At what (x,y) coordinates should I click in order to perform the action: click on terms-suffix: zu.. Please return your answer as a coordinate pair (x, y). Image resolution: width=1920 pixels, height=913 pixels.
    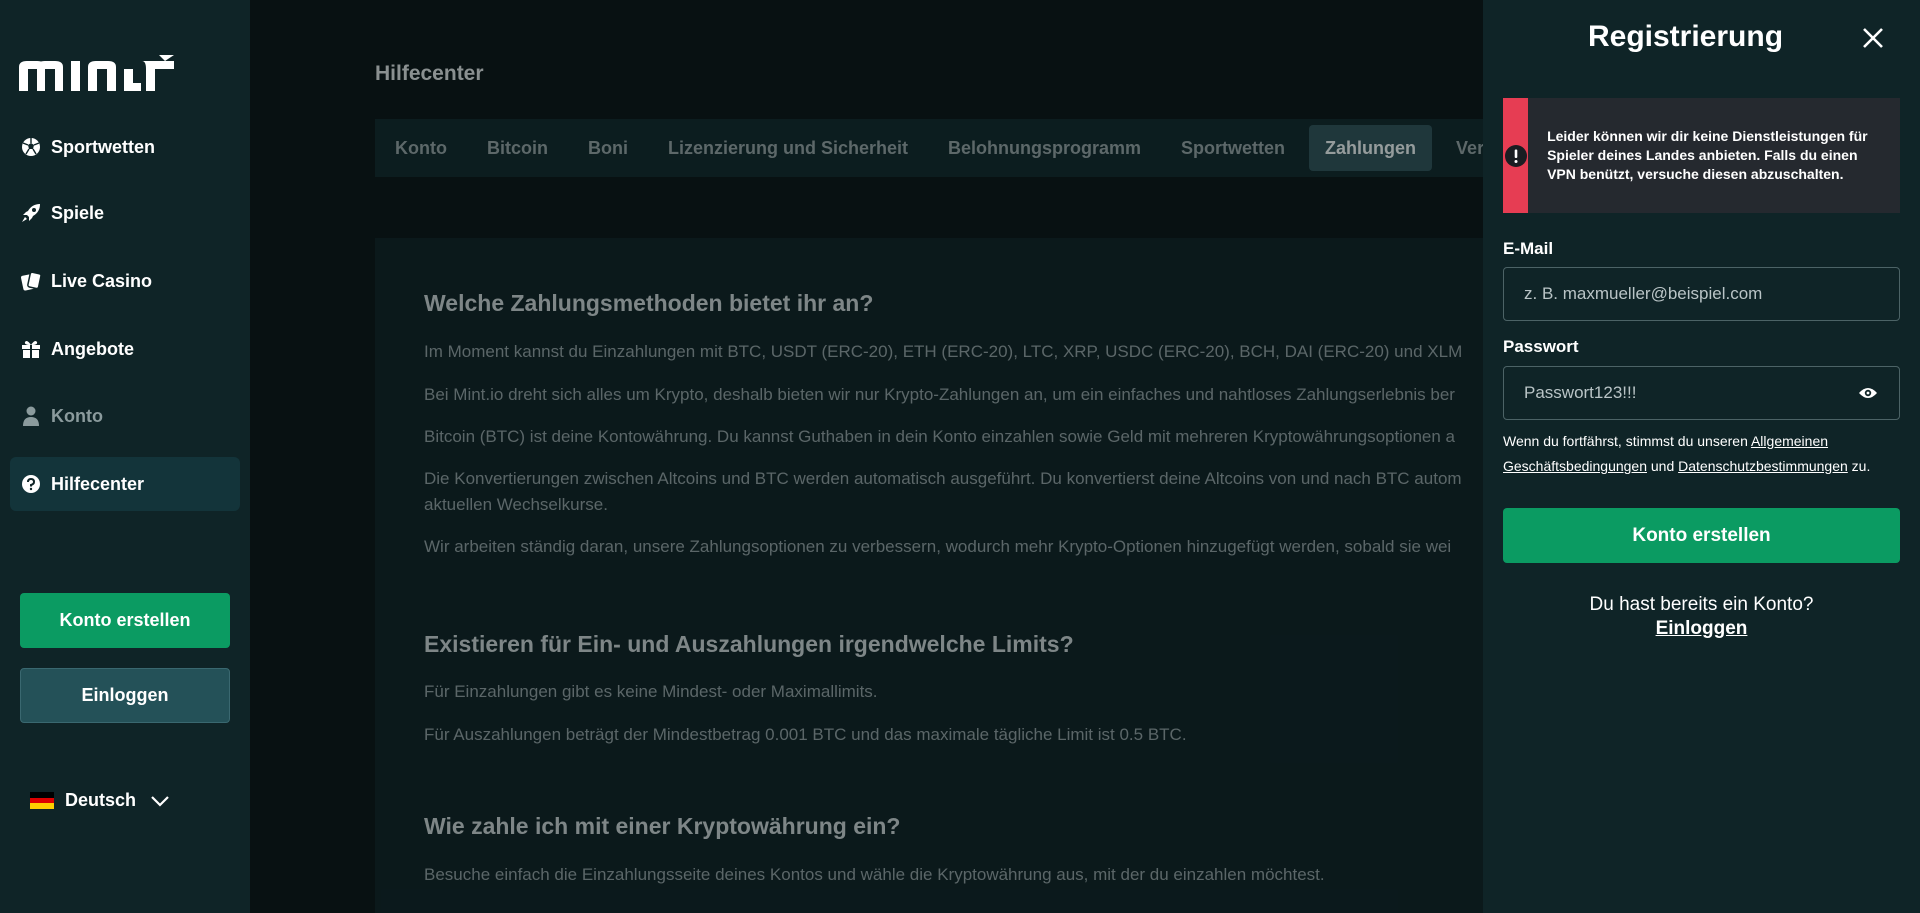
    Looking at the image, I should click on (1859, 466).